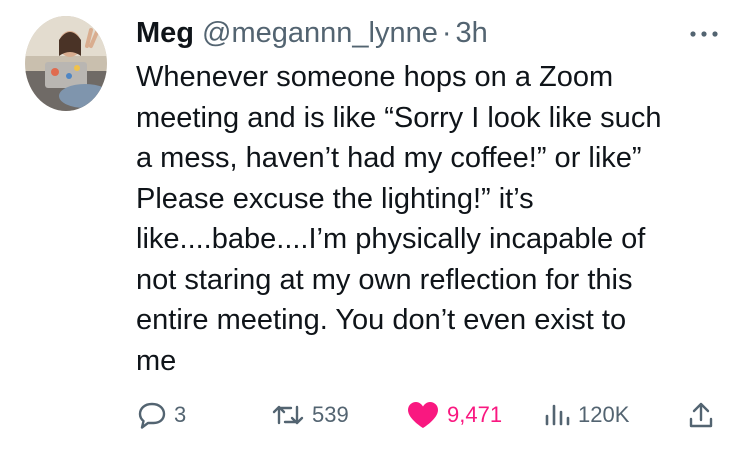  I want to click on views-button: 120K, so click(586, 415).